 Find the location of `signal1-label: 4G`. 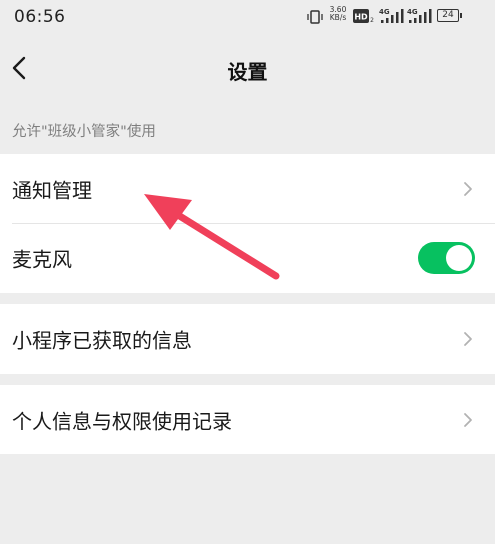

signal1-label: 4G is located at coordinates (384, 12).